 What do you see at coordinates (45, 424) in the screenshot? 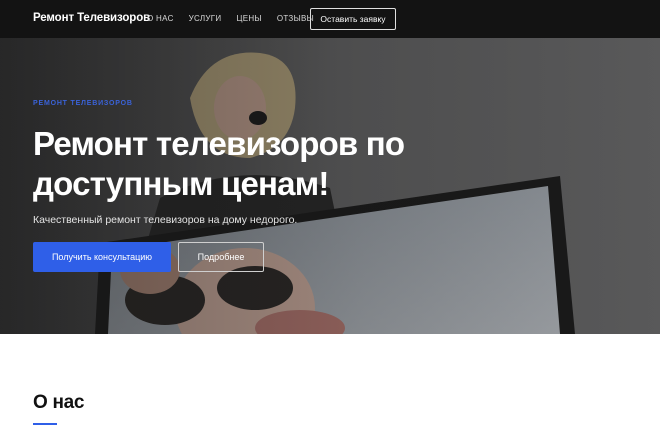
I see `title-underline` at bounding box center [45, 424].